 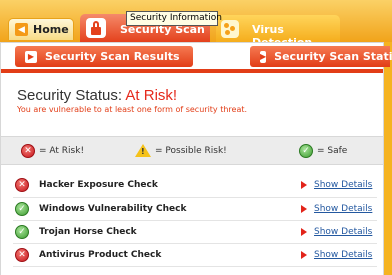 What do you see at coordinates (197, 95) in the screenshot?
I see `status-title: Security Status: At Risk!` at bounding box center [197, 95].